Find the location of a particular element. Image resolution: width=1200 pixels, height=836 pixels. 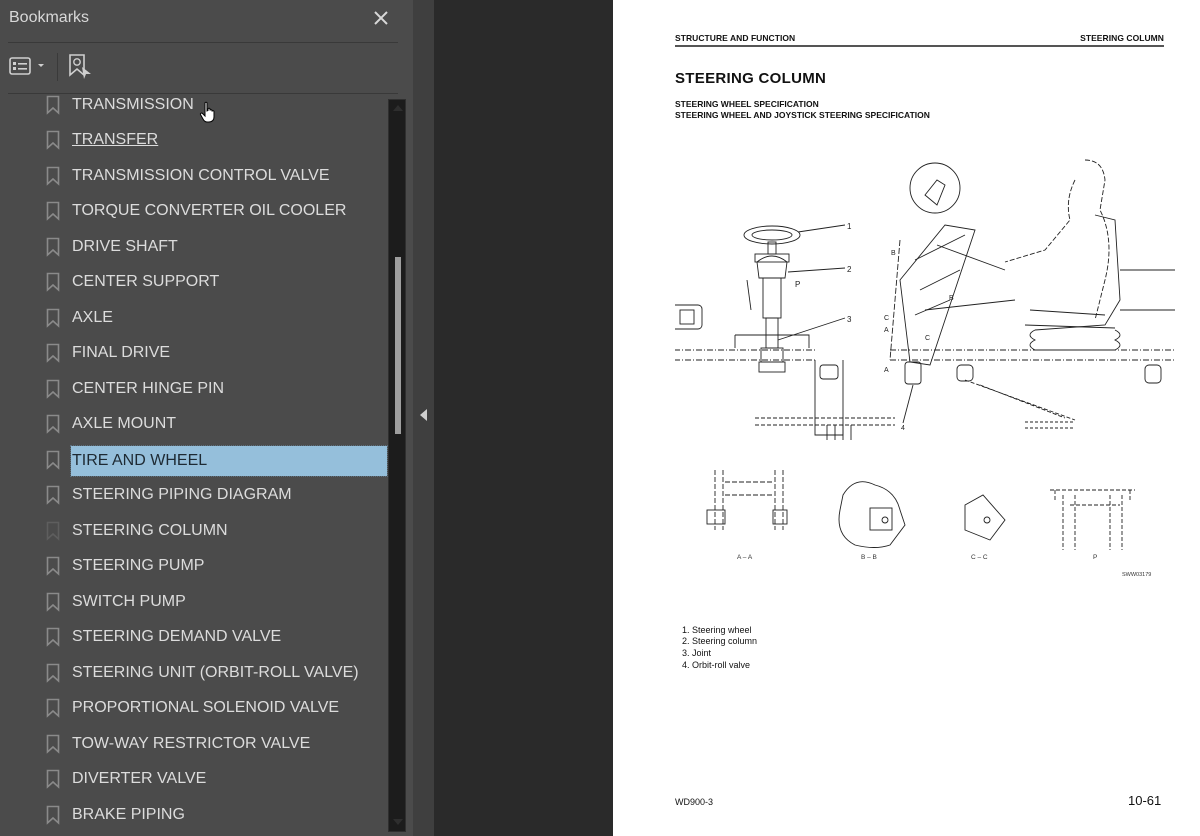

bookmark-item: STEERING PIPING DIAGRAM is located at coordinates (194, 494).